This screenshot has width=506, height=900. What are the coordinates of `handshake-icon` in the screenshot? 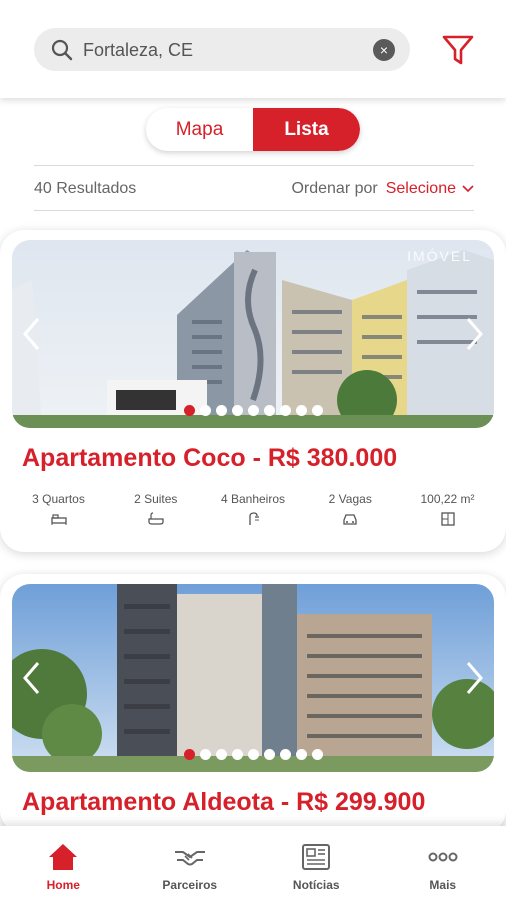 It's located at (189, 858).